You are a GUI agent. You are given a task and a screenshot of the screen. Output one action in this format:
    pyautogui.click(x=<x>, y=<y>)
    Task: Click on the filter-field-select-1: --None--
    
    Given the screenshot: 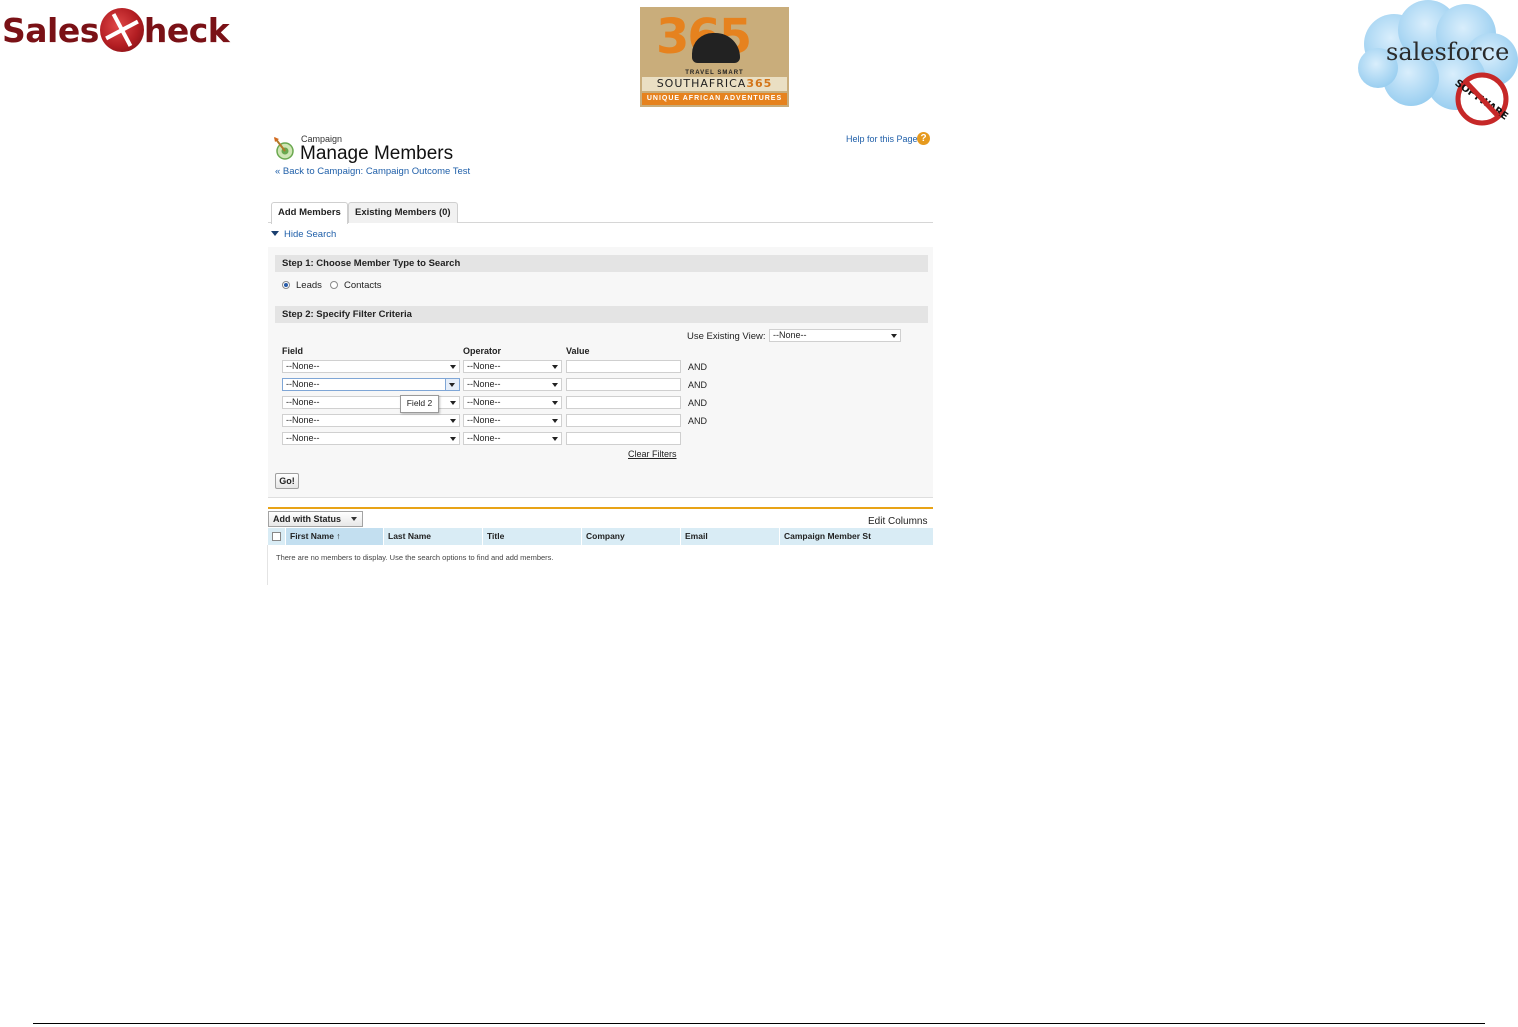 What is the action you would take?
    pyautogui.click(x=371, y=366)
    